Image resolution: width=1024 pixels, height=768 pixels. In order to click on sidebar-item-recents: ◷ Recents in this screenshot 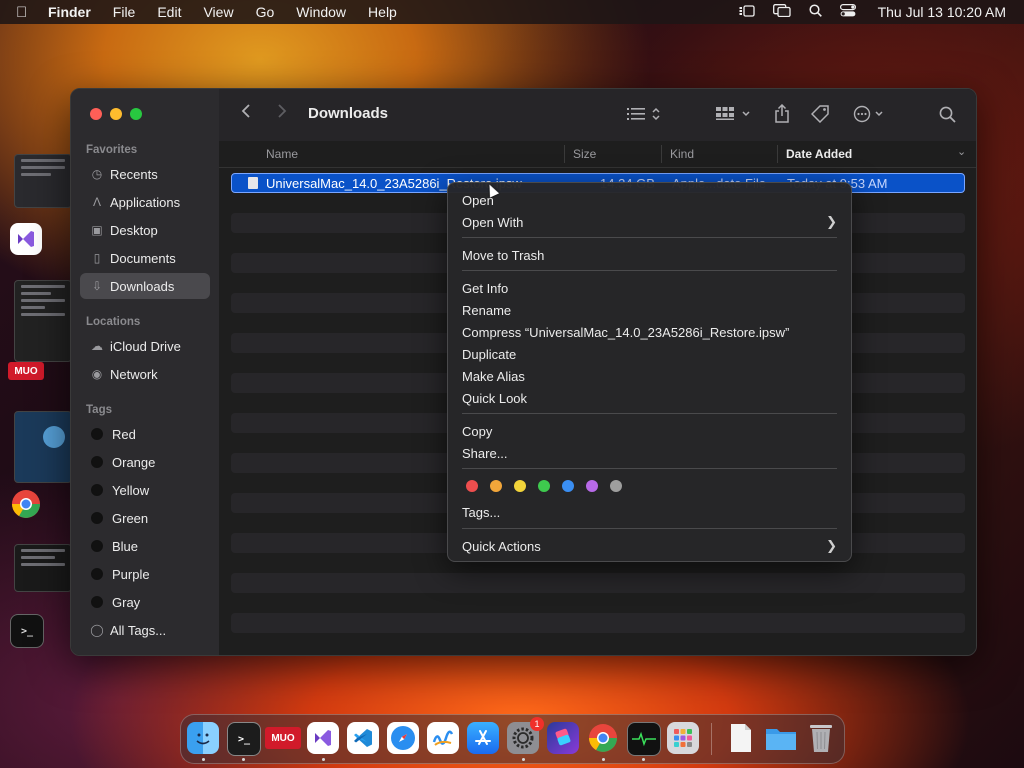, I will do `click(145, 174)`.